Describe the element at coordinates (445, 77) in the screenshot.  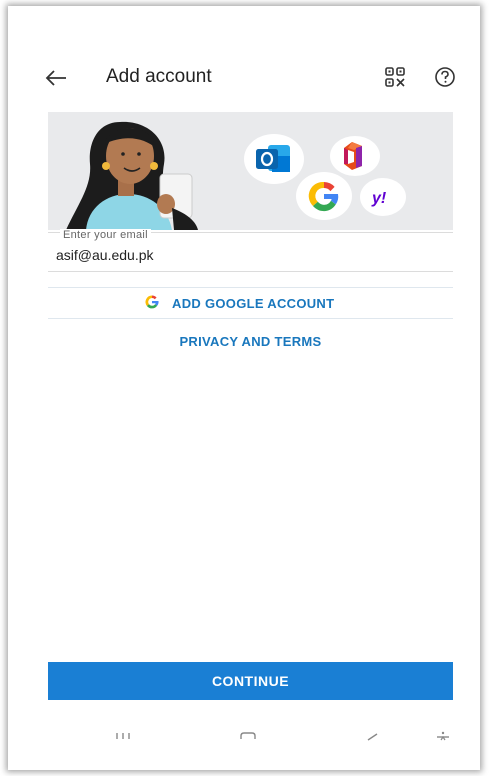
I see `help-circle-icon` at that location.